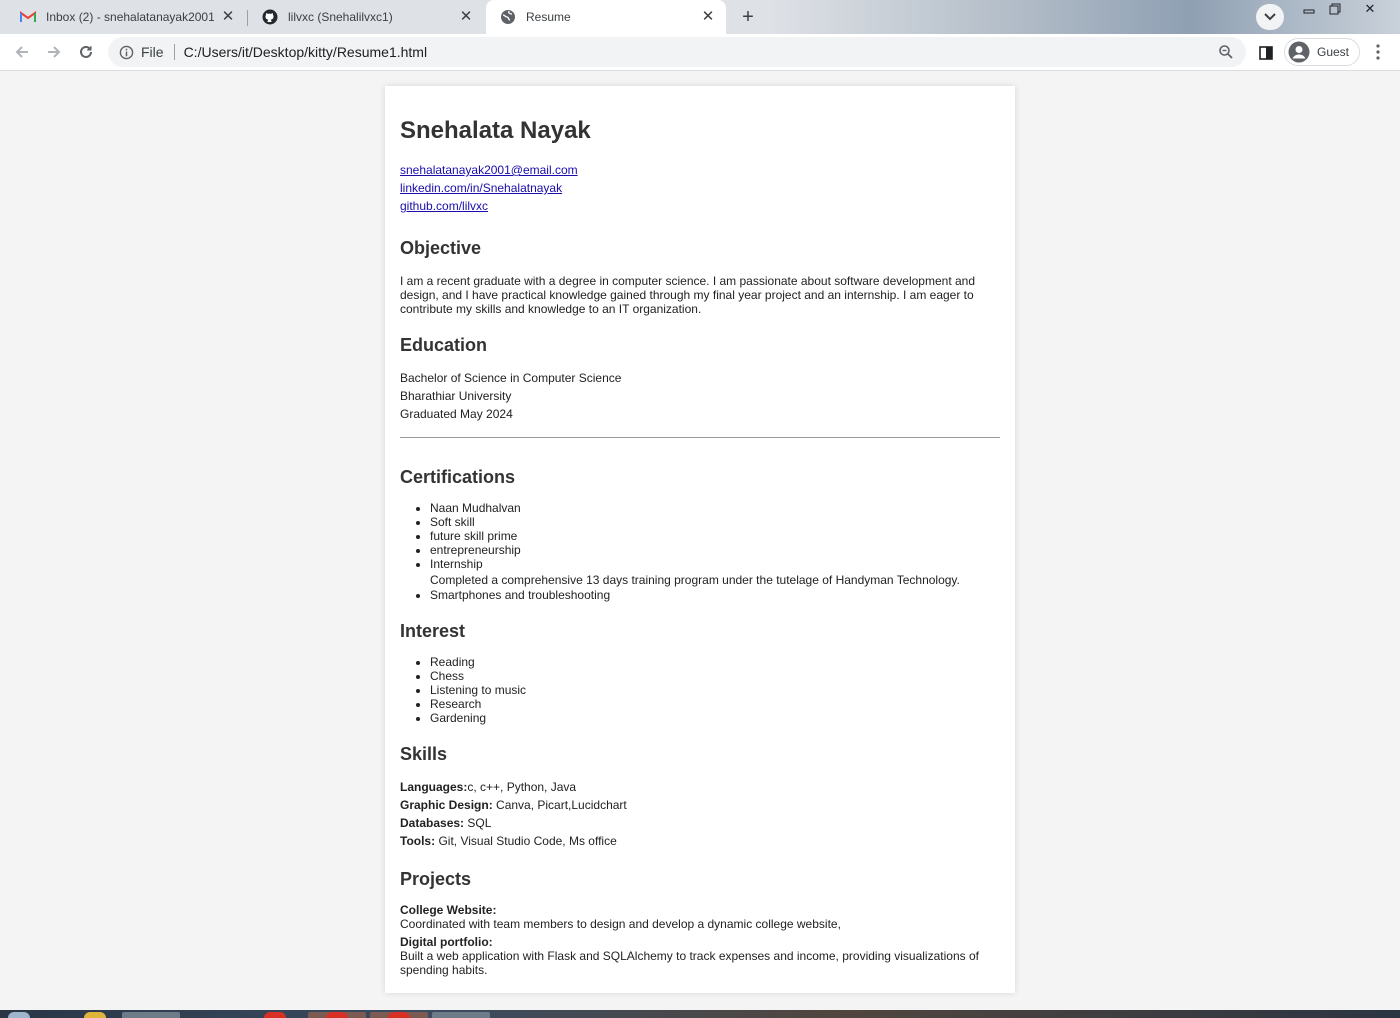 The image size is (1400, 1018). I want to click on minimize-icon, so click(1309, 11).